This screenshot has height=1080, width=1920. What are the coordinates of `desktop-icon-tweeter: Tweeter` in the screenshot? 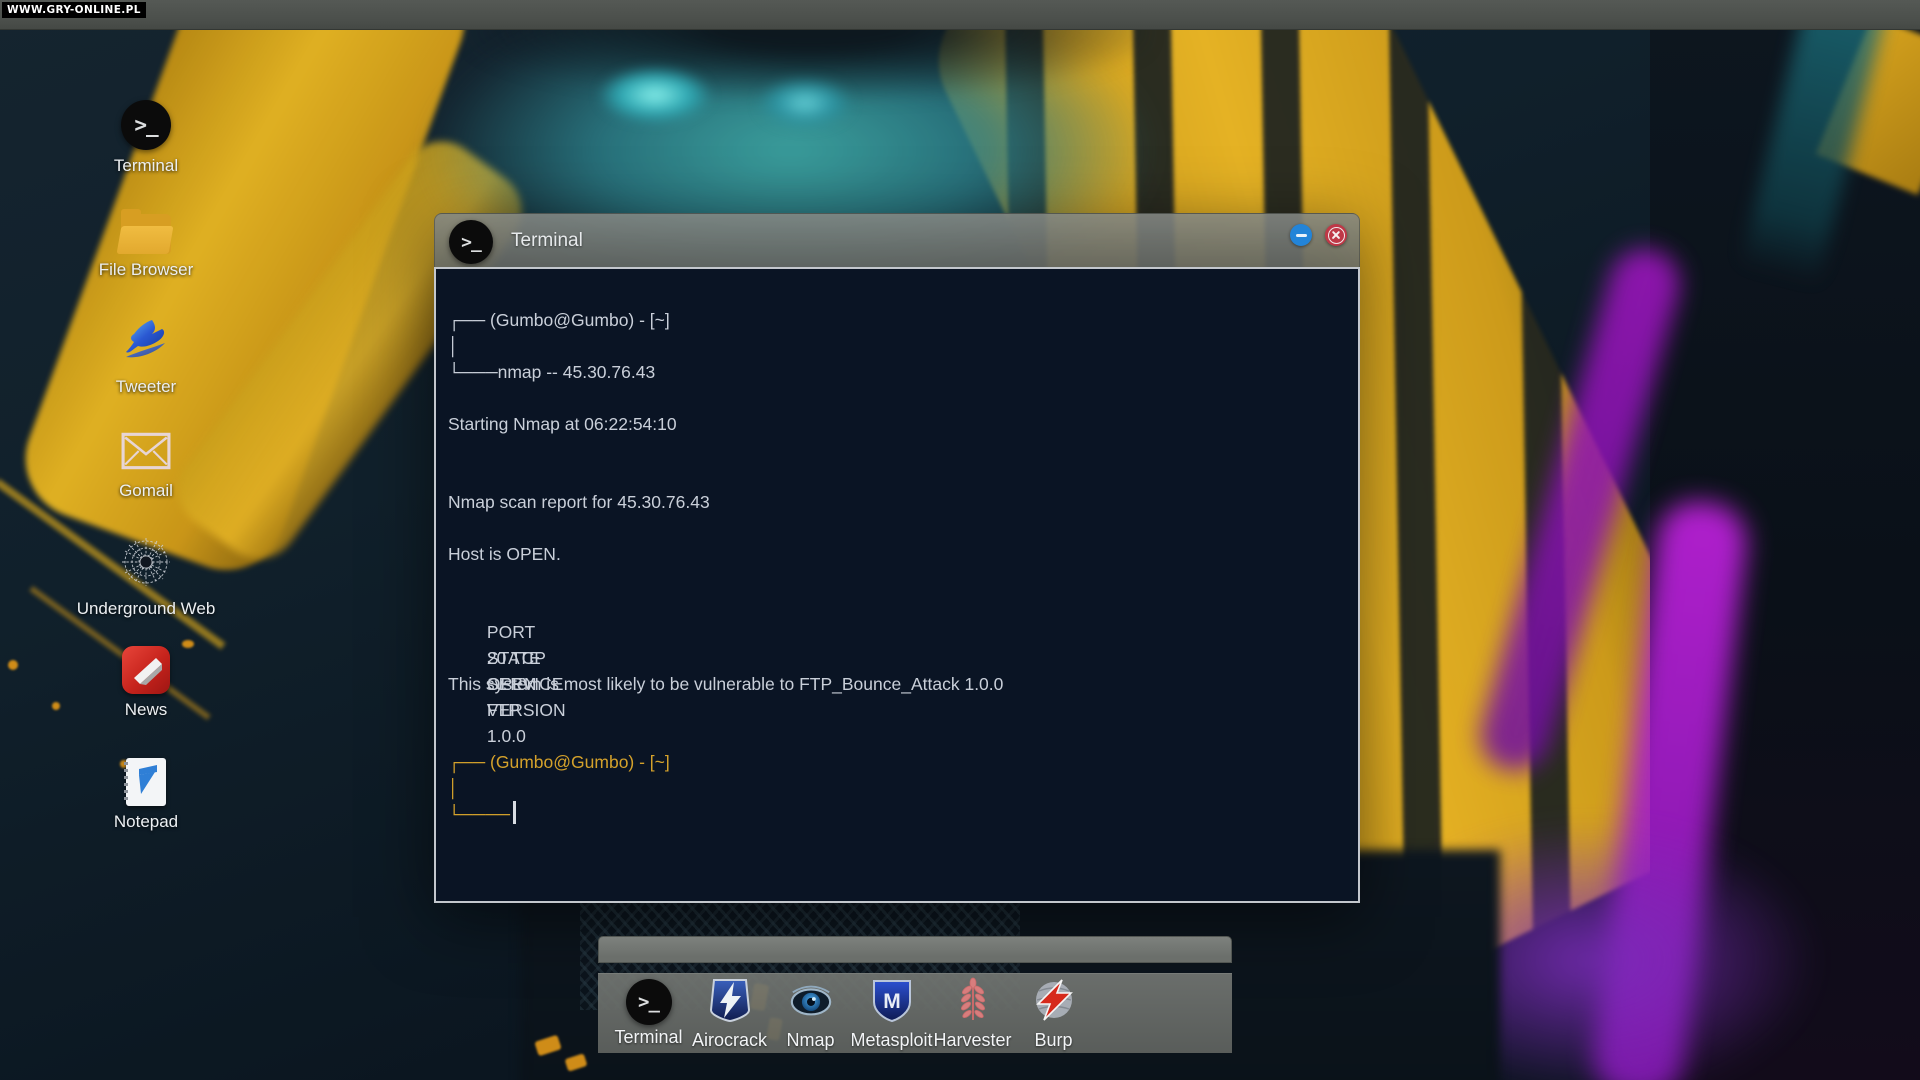 It's located at (146, 357).